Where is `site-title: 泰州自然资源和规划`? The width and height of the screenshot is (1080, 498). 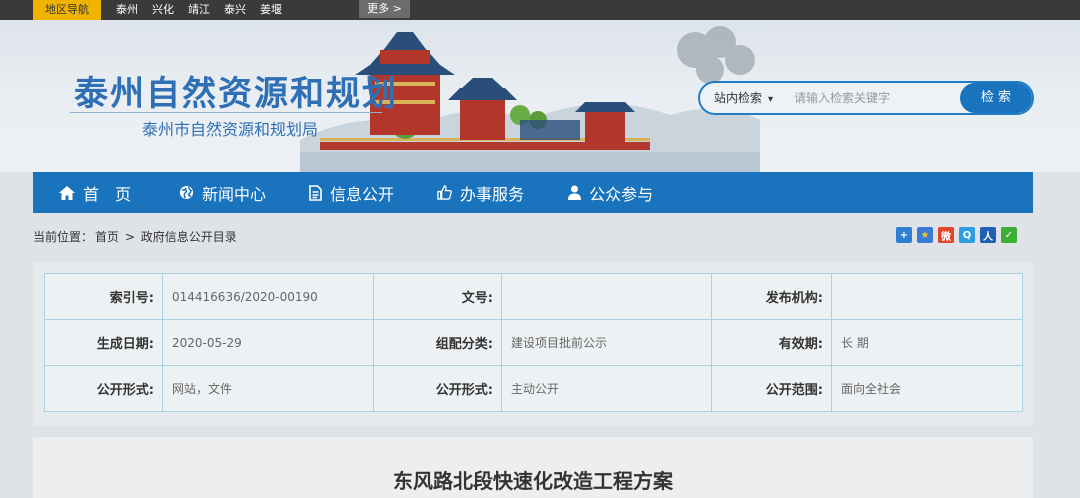
site-title: 泰州自然资源和规划 is located at coordinates (236, 94).